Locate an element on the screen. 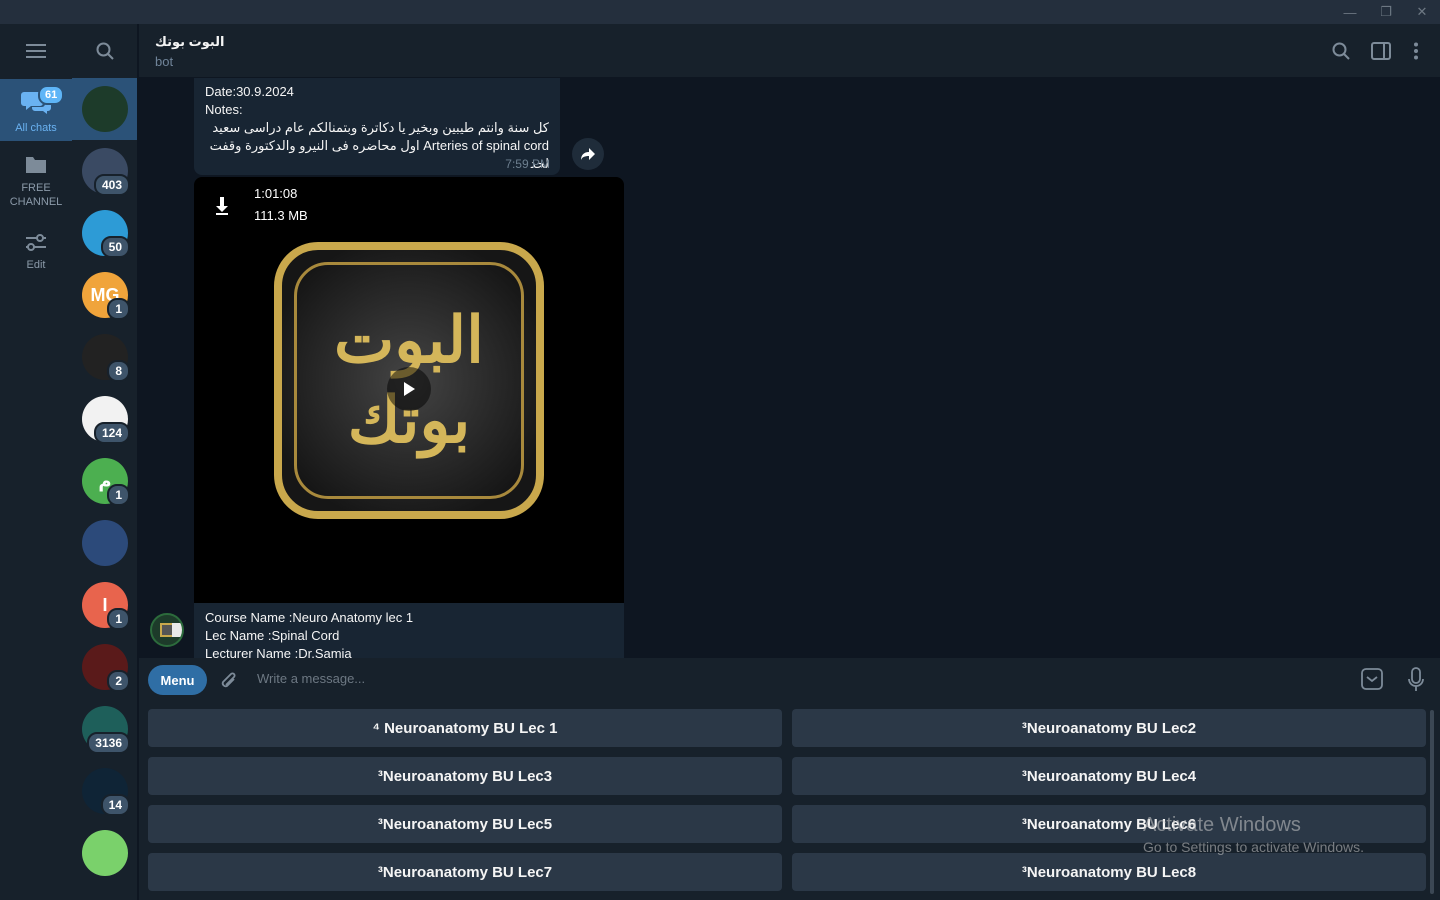  play-icon is located at coordinates (409, 389).